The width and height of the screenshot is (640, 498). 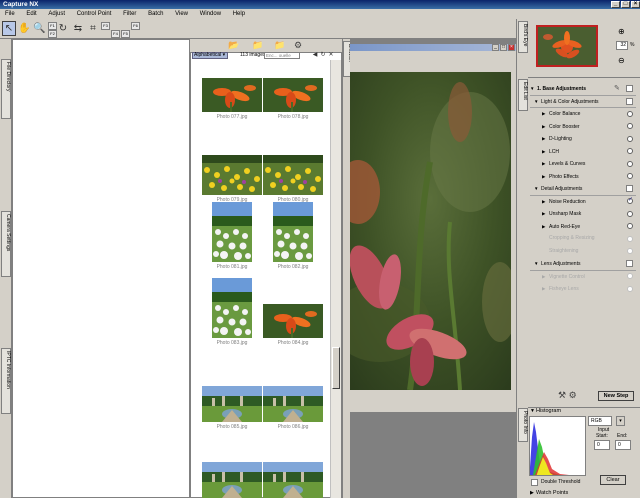 What do you see at coordinates (93, 28) in the screenshot?
I see `crop-tool-icon: ⌗` at bounding box center [93, 28].